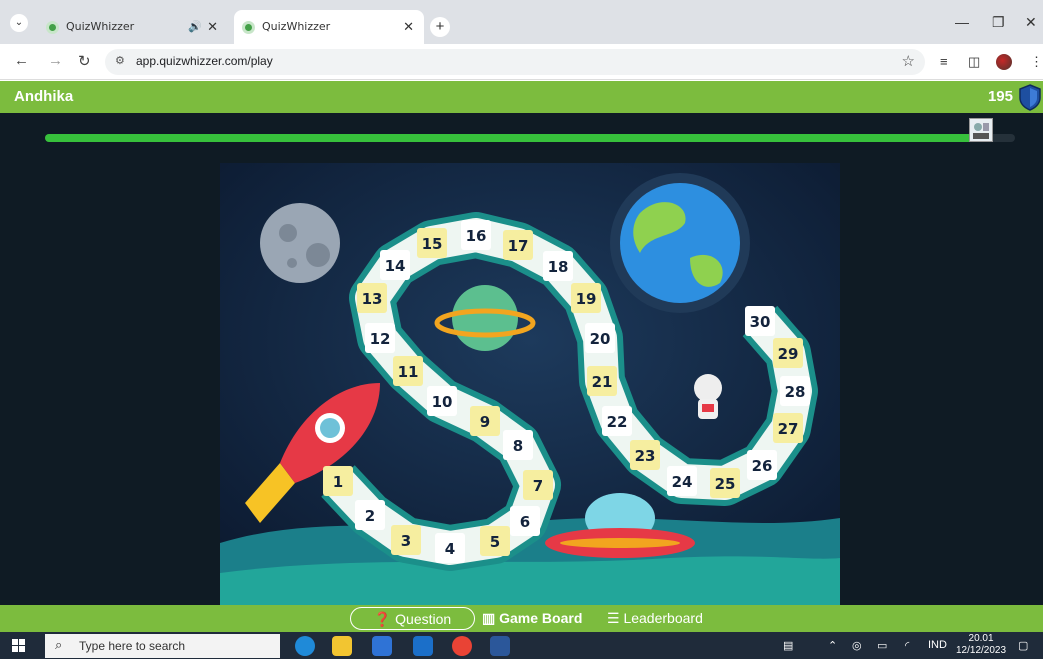 The width and height of the screenshot is (1043, 659). I want to click on url-text: app.quizwhizzer.com/play, so click(204, 61).